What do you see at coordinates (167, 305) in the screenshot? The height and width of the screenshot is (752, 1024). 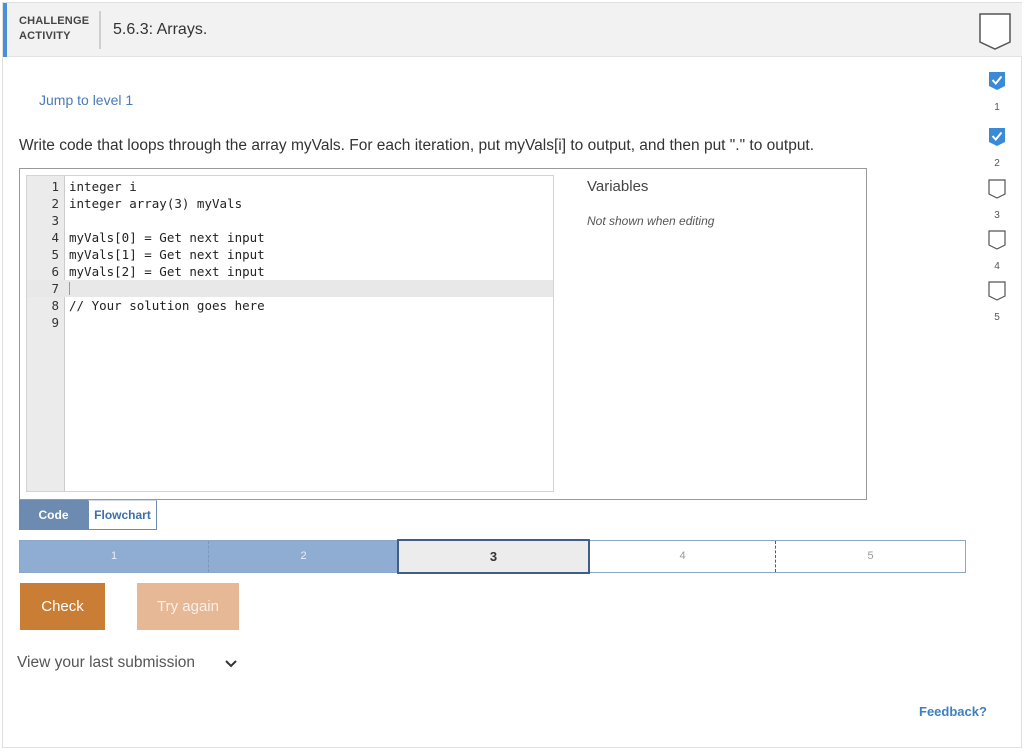 I see `line-code: // Your solution goes here` at bounding box center [167, 305].